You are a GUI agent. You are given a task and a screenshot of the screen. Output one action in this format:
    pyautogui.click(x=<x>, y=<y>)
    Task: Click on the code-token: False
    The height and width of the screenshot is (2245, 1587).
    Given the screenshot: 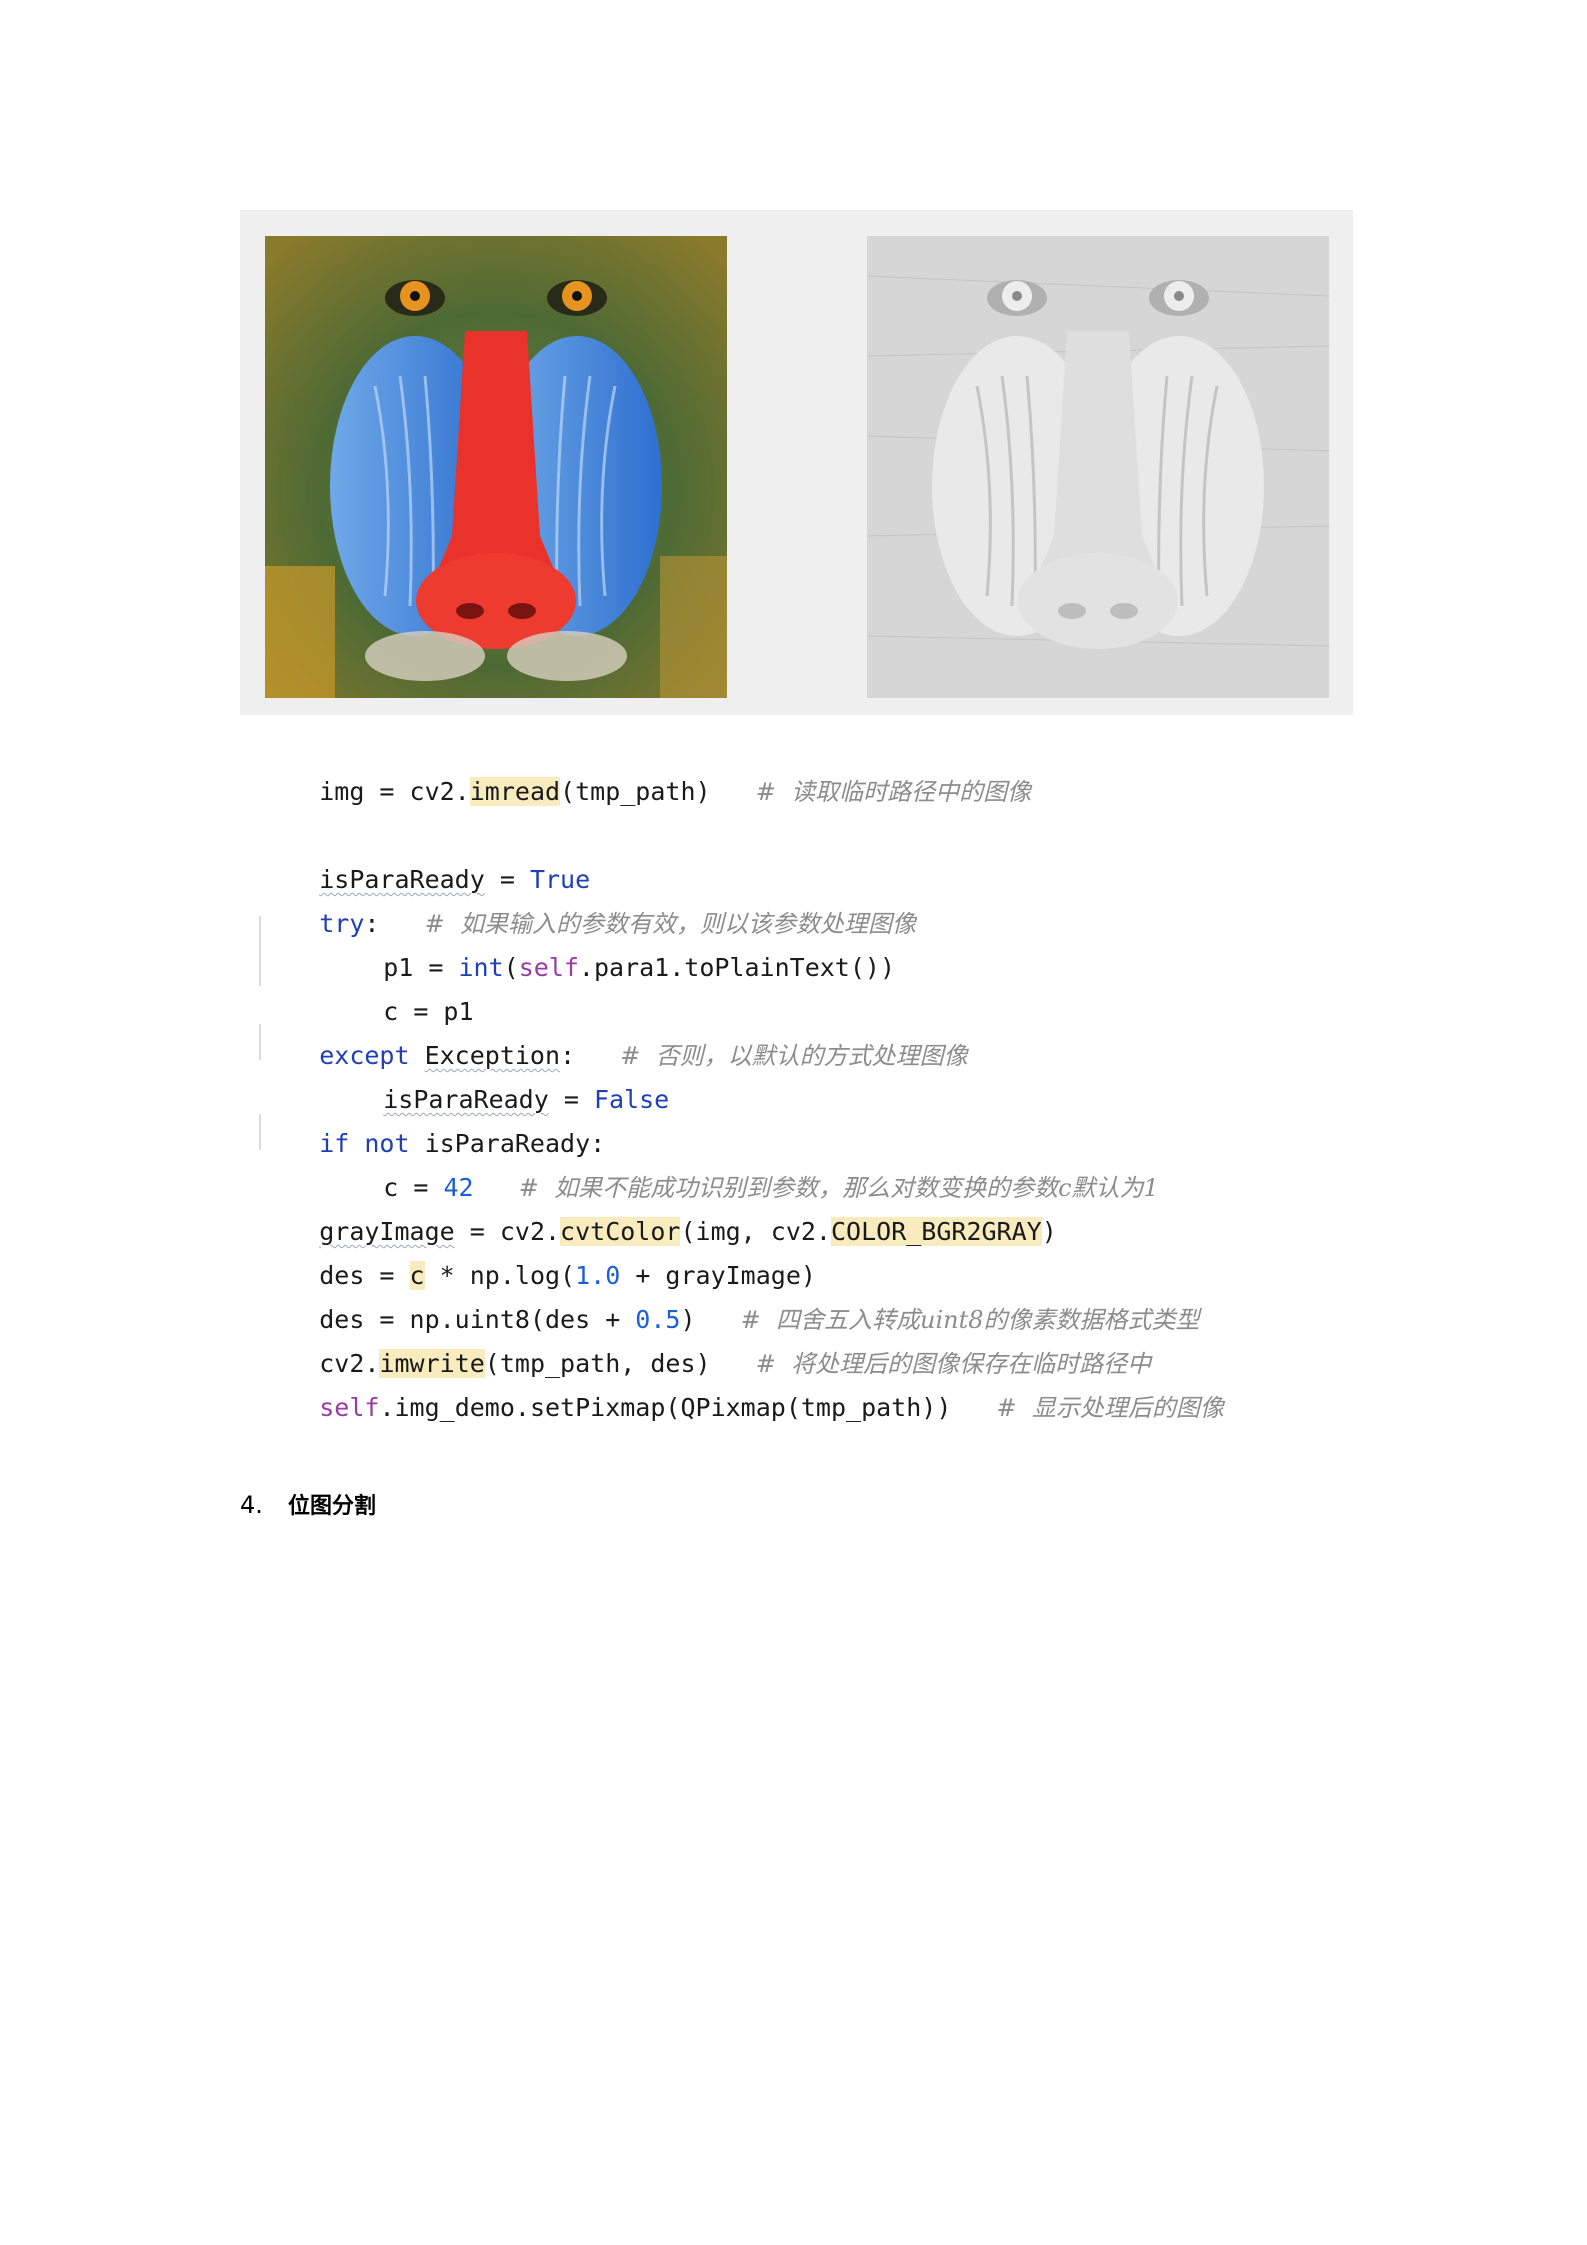 What is the action you would take?
    pyautogui.click(x=631, y=1099)
    